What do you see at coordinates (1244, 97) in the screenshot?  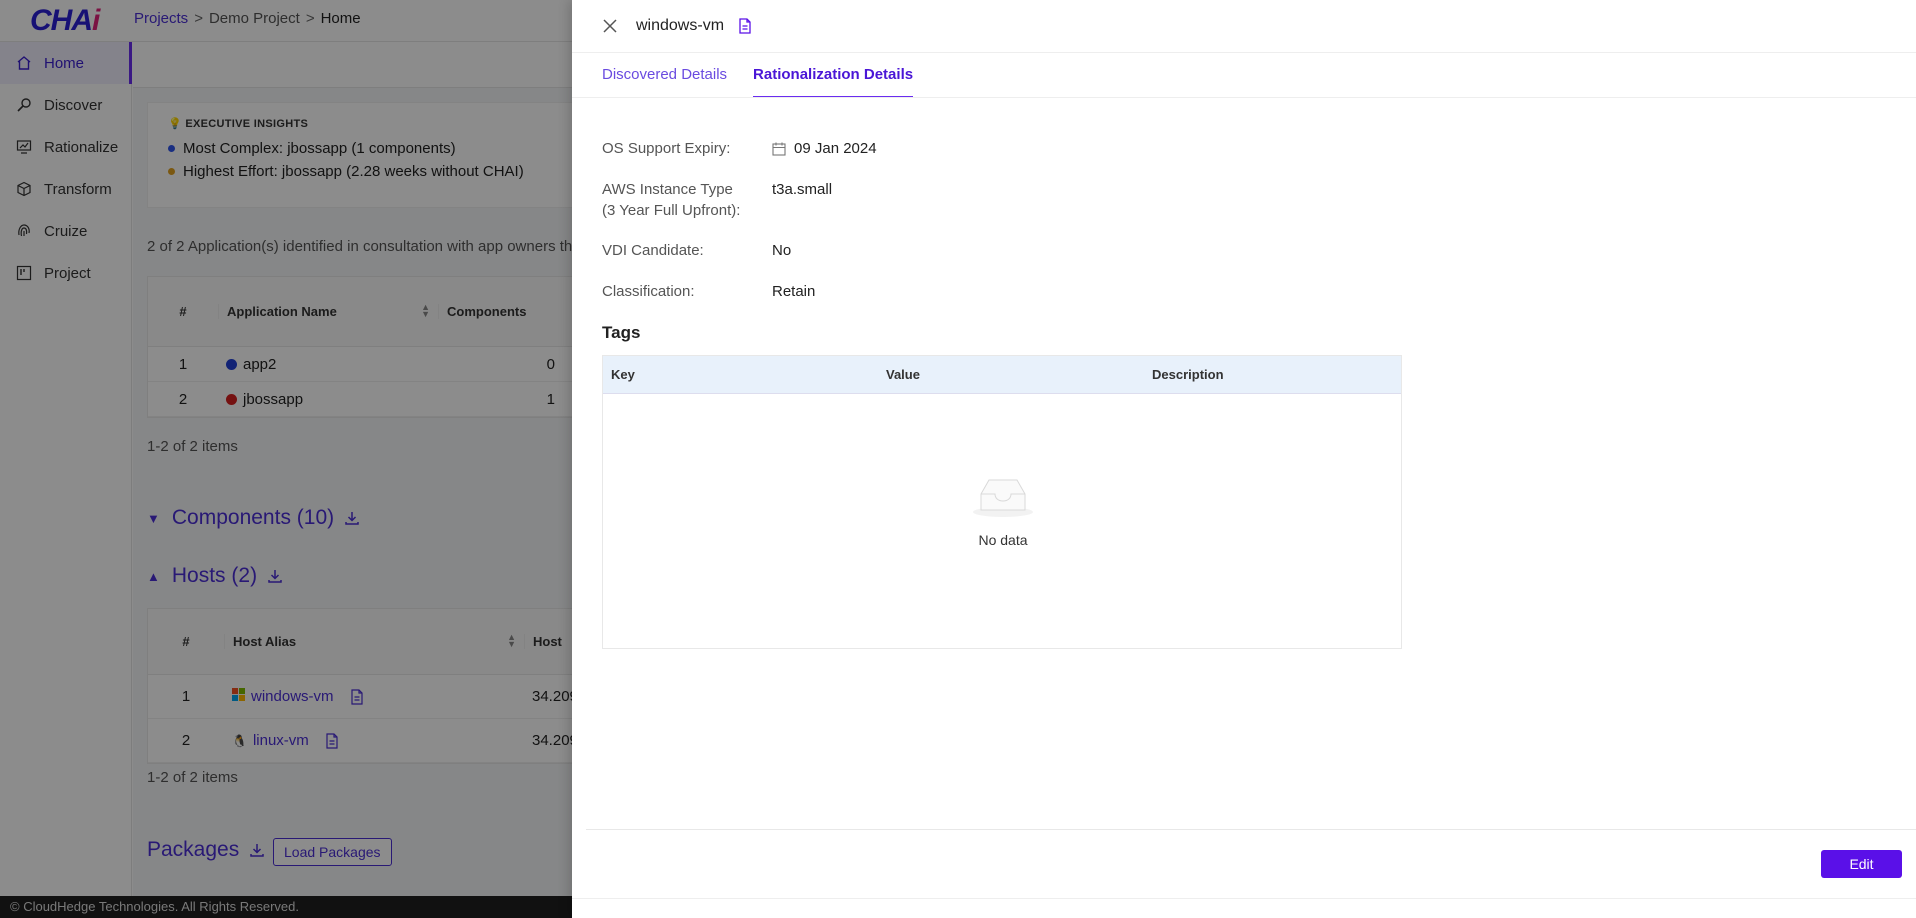 I see `tabs-divider` at bounding box center [1244, 97].